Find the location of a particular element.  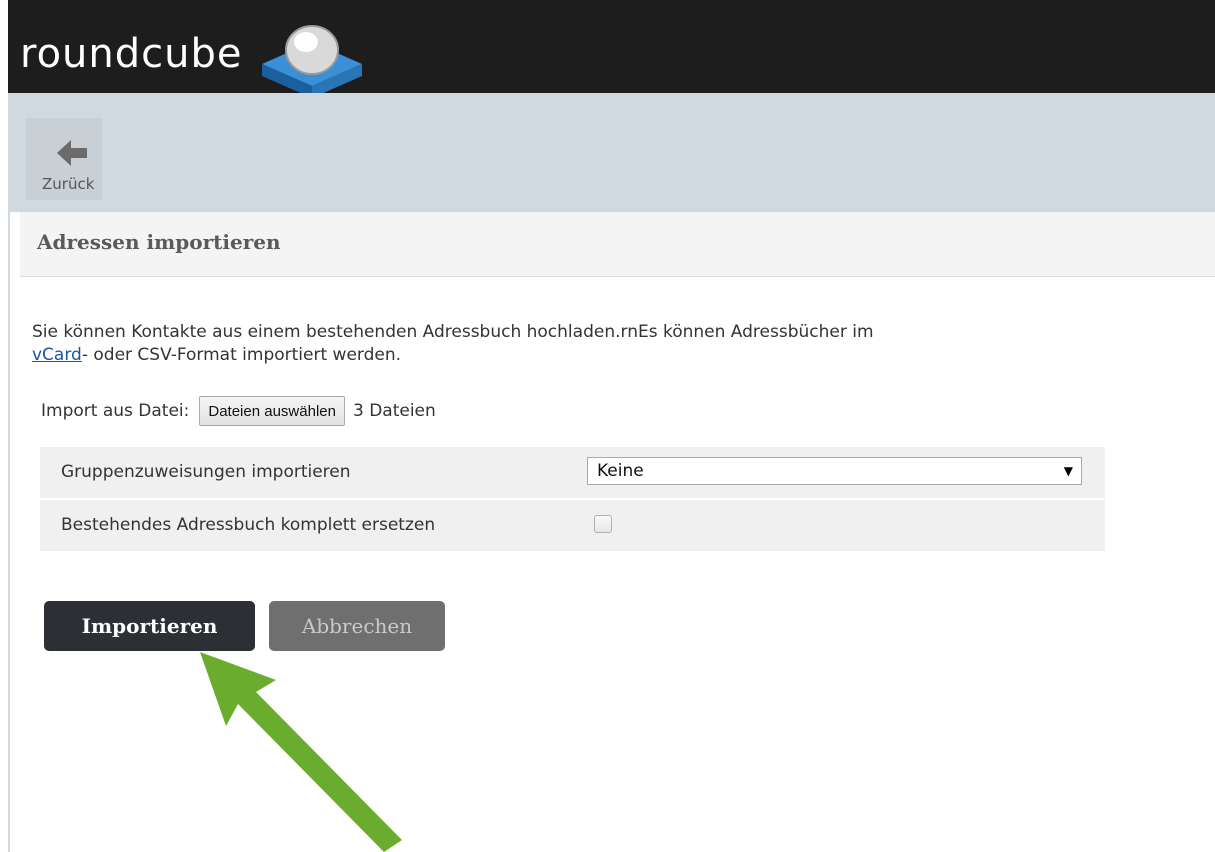

file-label: Import aus Datei: is located at coordinates (115, 411).